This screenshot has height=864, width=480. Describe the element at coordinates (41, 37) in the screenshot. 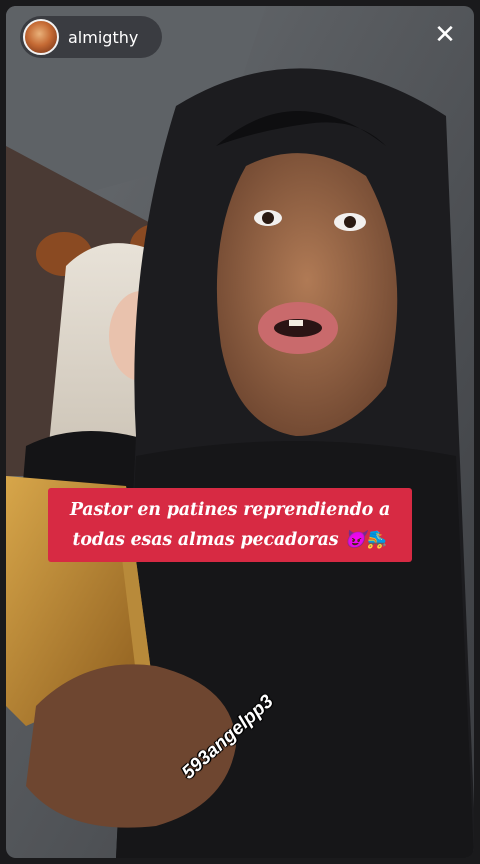

I see `profile-avatar` at that location.